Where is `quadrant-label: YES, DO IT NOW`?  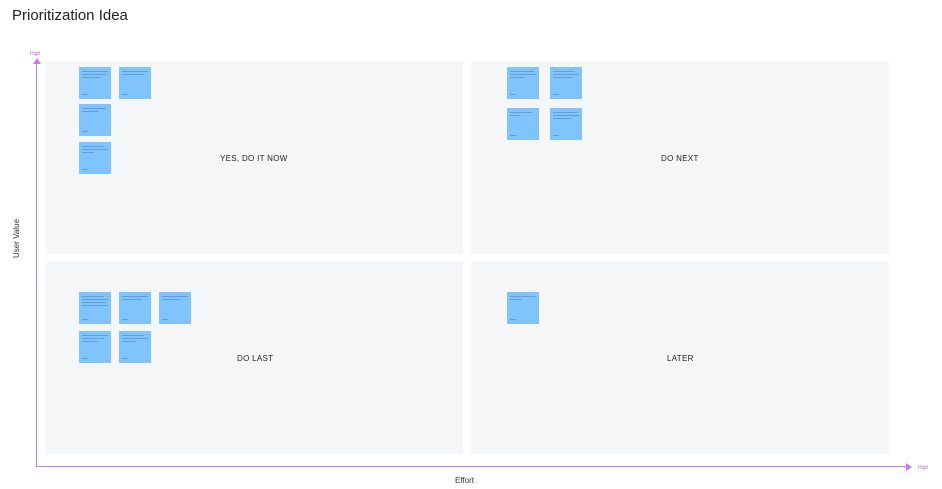 quadrant-label: YES, DO IT NOW is located at coordinates (254, 158).